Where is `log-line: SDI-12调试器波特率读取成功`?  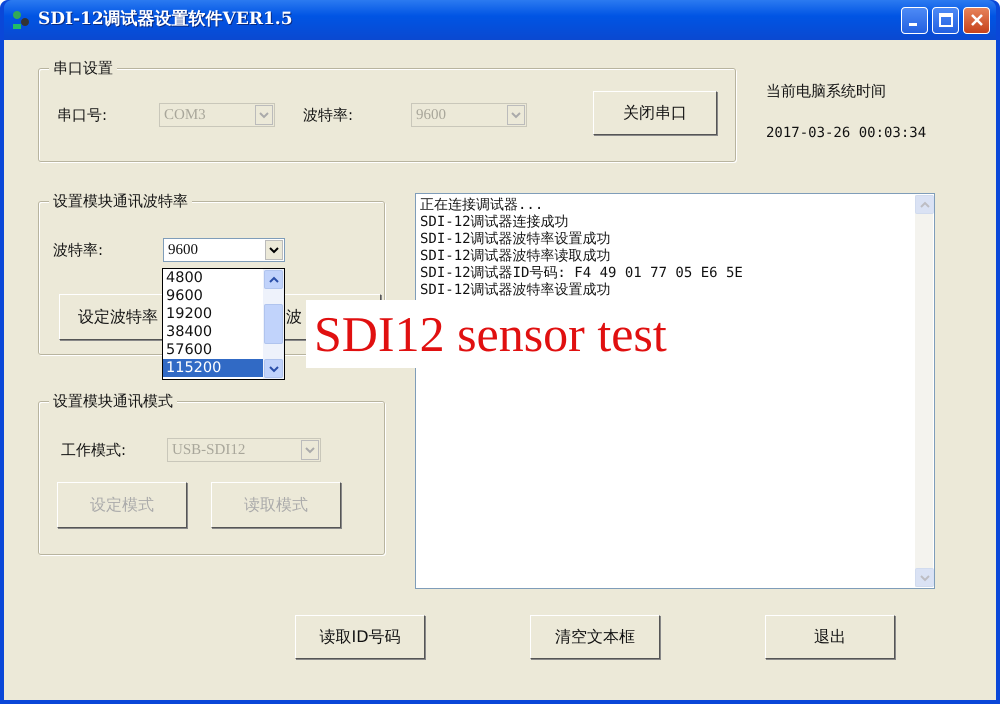
log-line: SDI-12调试器波特率读取成功 is located at coordinates (516, 256).